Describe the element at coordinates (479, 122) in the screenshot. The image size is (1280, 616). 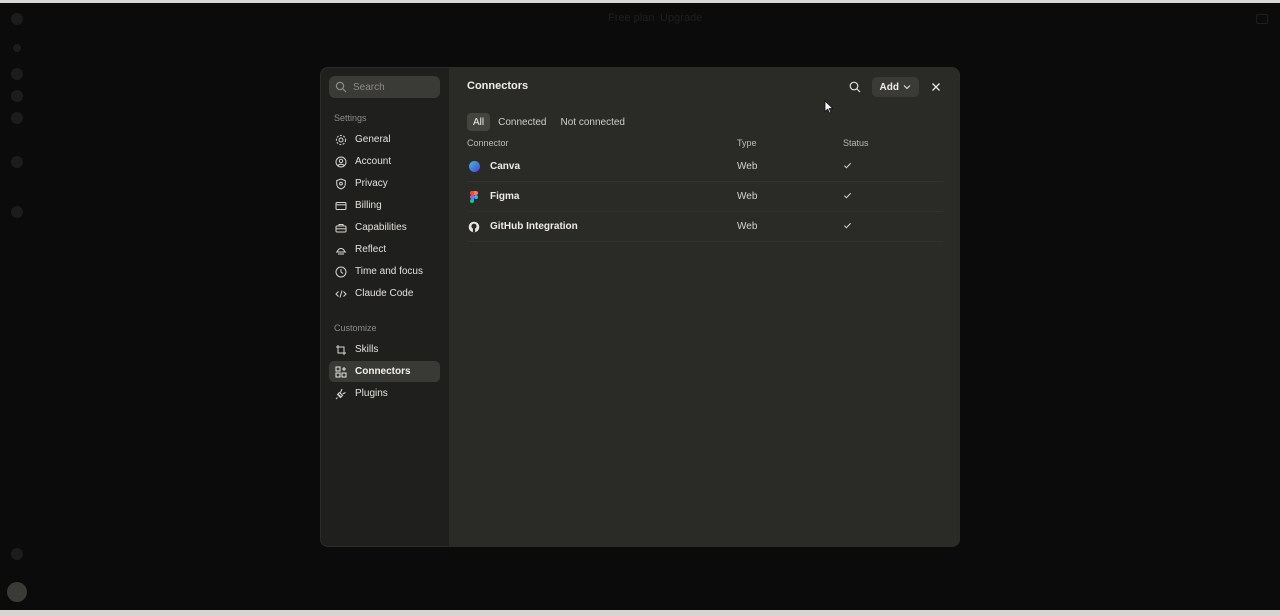
I see `tab-all: All` at that location.